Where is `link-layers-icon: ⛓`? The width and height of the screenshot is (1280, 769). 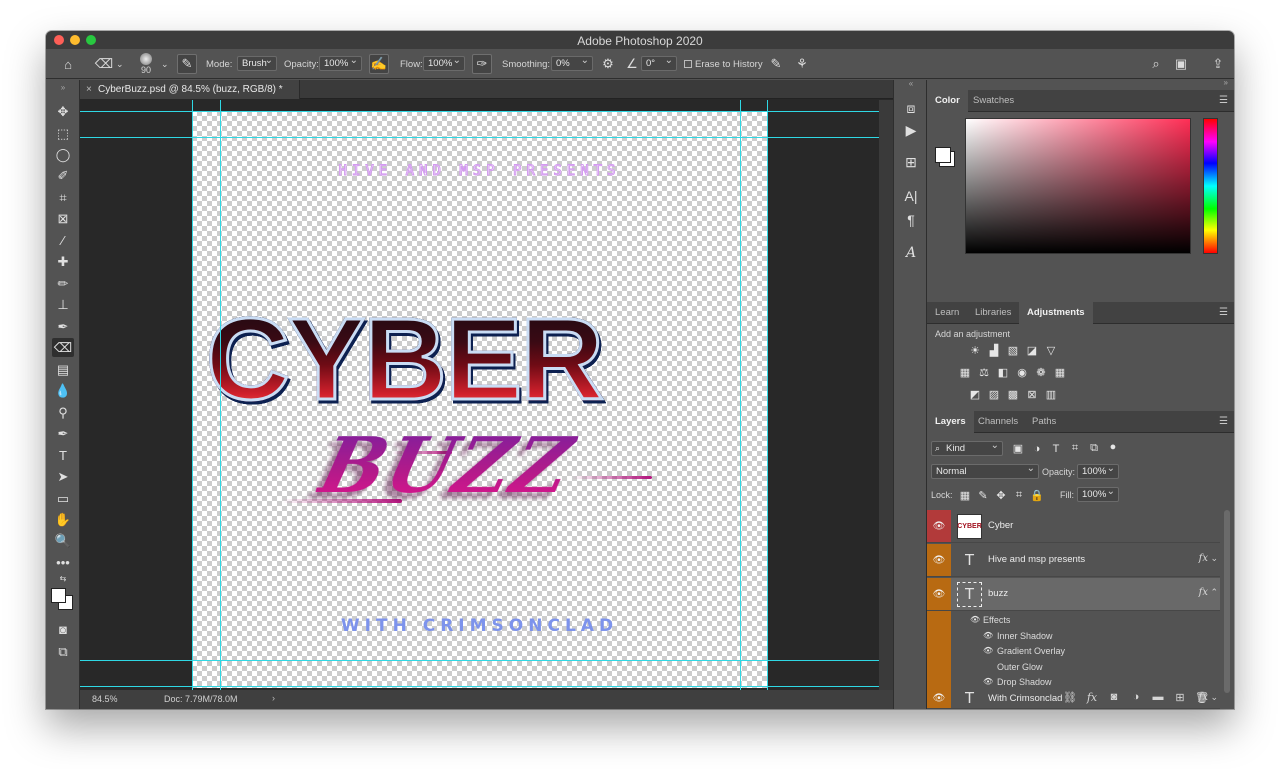 link-layers-icon: ⛓ is located at coordinates (1070, 697).